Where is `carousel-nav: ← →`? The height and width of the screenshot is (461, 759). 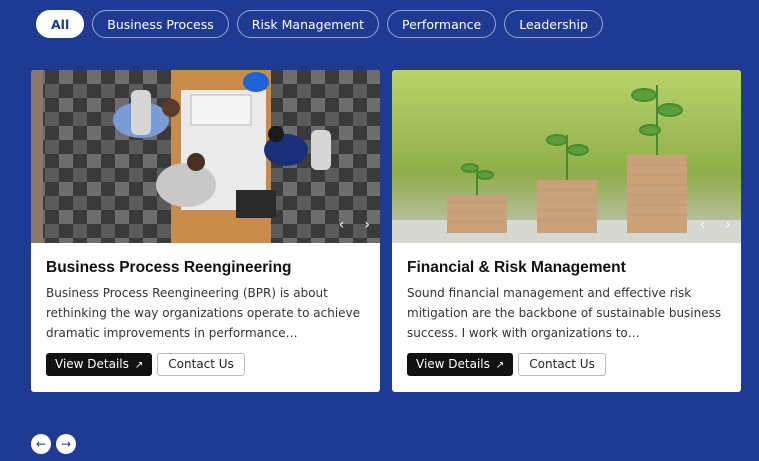 carousel-nav: ← → is located at coordinates (53, 444).